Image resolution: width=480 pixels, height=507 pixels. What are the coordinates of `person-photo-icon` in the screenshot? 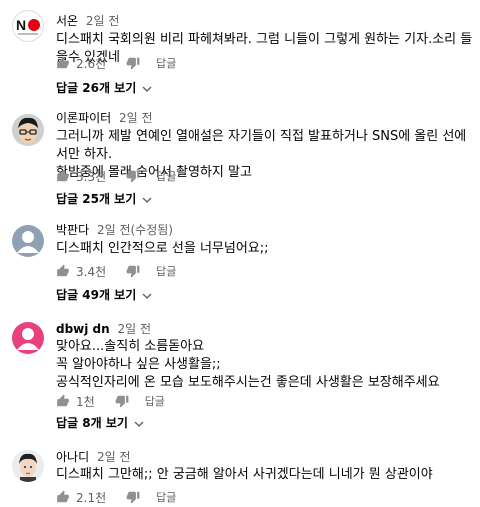 It's located at (28, 466).